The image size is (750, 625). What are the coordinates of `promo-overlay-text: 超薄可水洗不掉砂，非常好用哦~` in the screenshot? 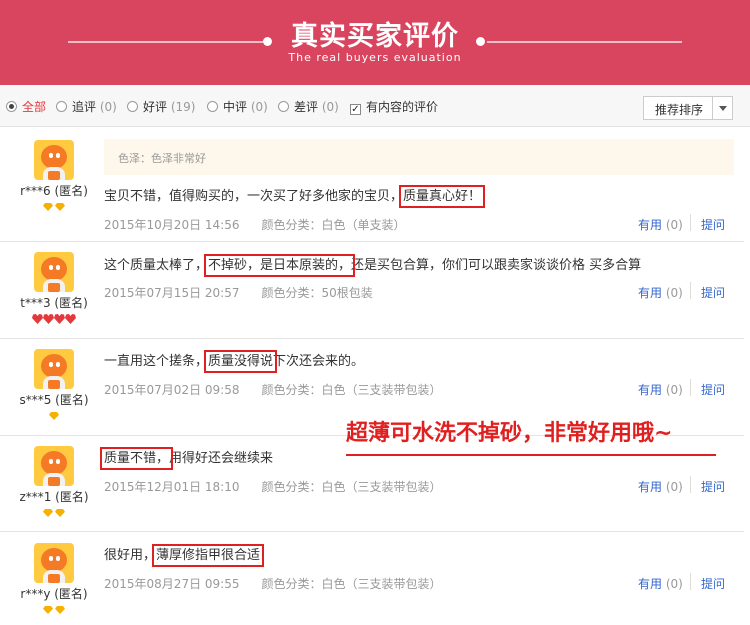 It's located at (509, 433).